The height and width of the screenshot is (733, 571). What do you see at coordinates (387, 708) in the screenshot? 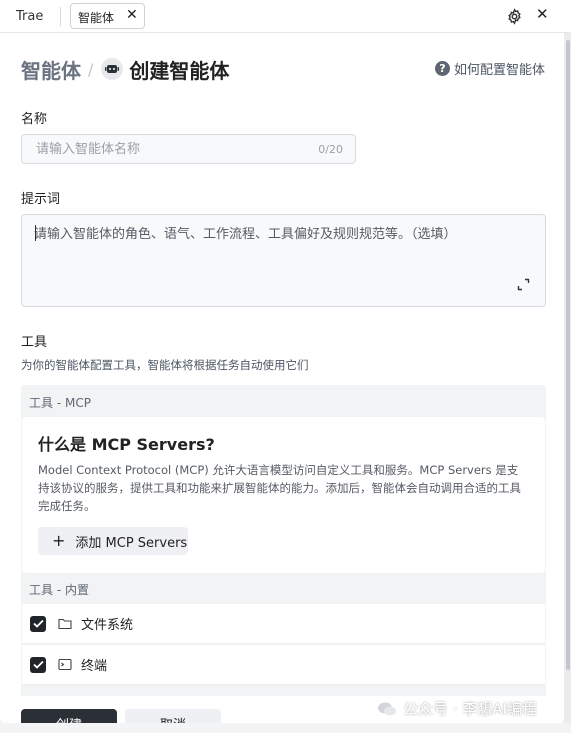
I see `wechat-icon` at bounding box center [387, 708].